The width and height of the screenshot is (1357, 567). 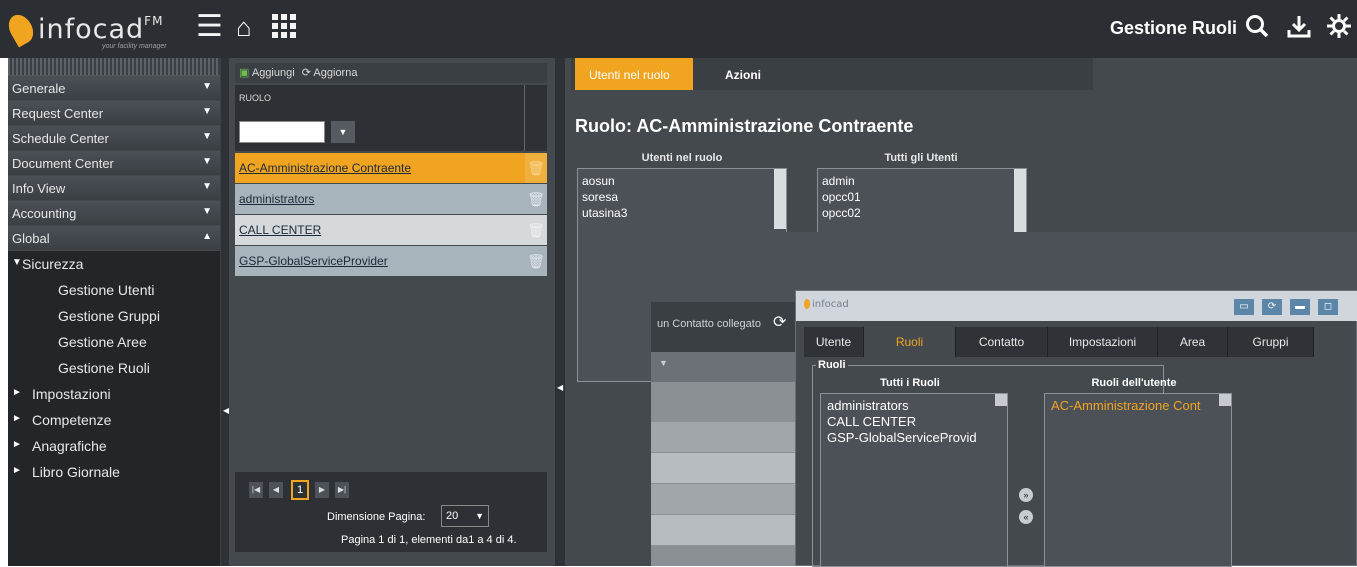 What do you see at coordinates (391, 230) in the screenshot?
I see `table-row: CALL CENTER 🗑` at bounding box center [391, 230].